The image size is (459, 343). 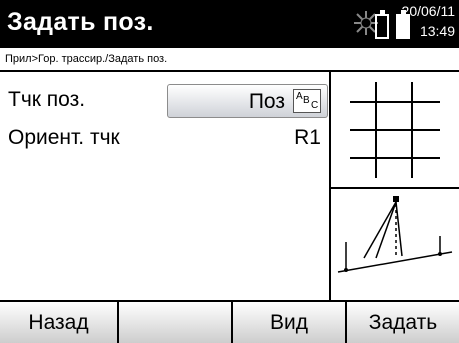 I want to click on station-setup-icon, so click(x=395, y=234).